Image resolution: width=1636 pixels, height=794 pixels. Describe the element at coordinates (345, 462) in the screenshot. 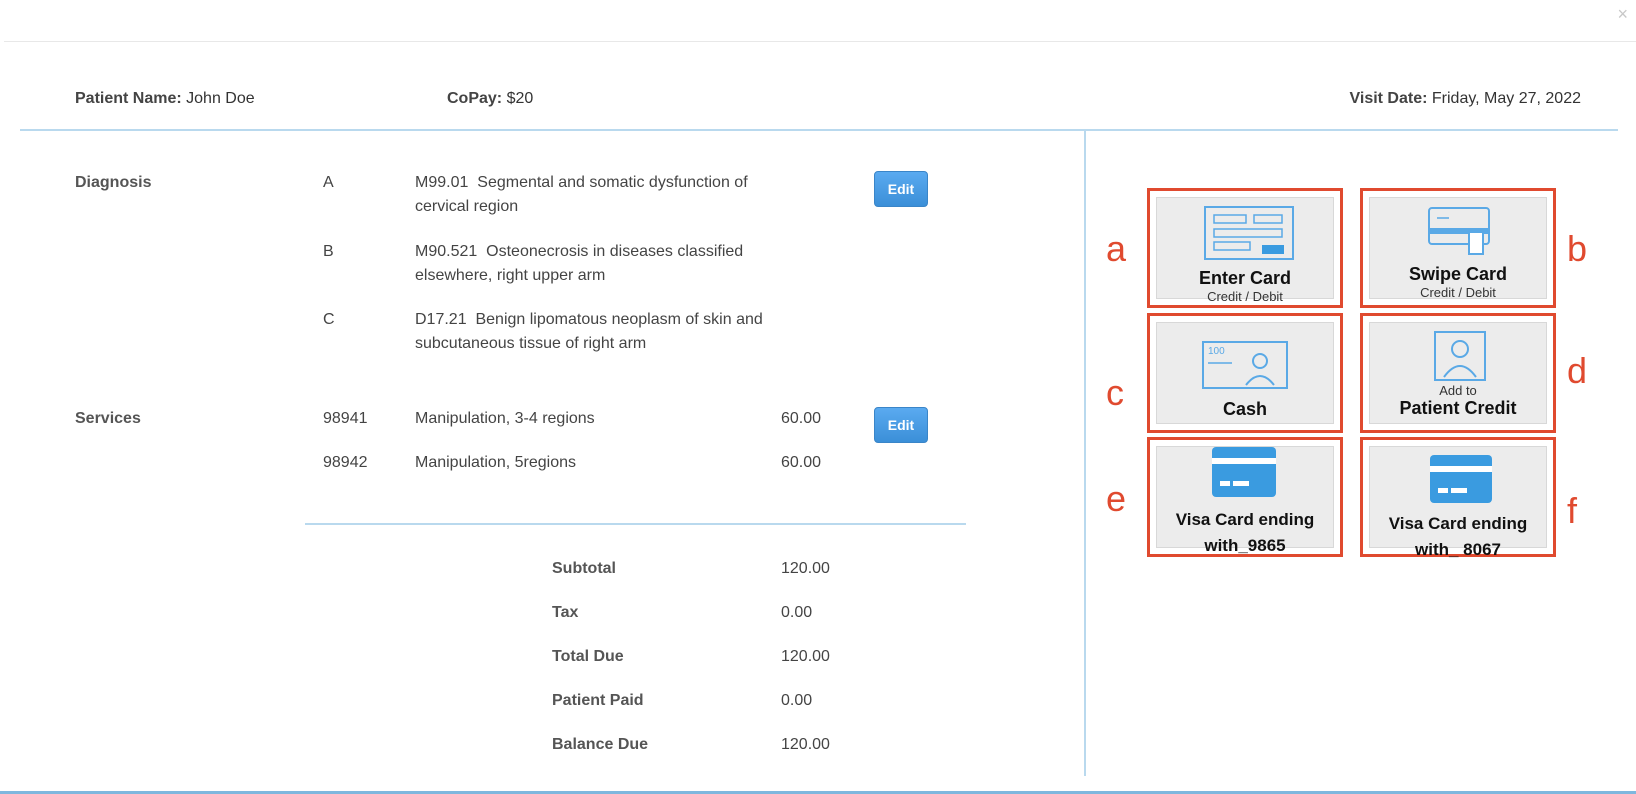

I see `service-code: 98942` at that location.